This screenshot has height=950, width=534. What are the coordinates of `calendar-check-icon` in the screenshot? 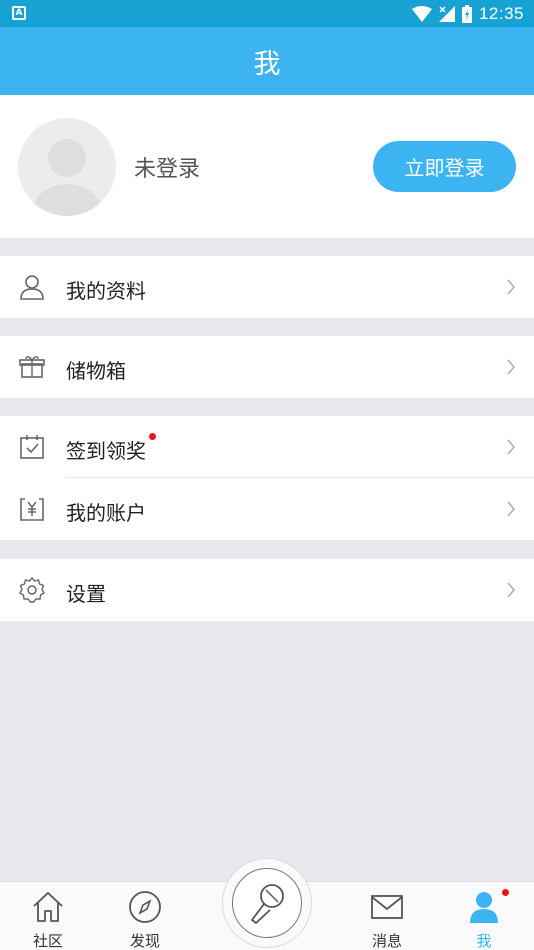 It's located at (32, 447).